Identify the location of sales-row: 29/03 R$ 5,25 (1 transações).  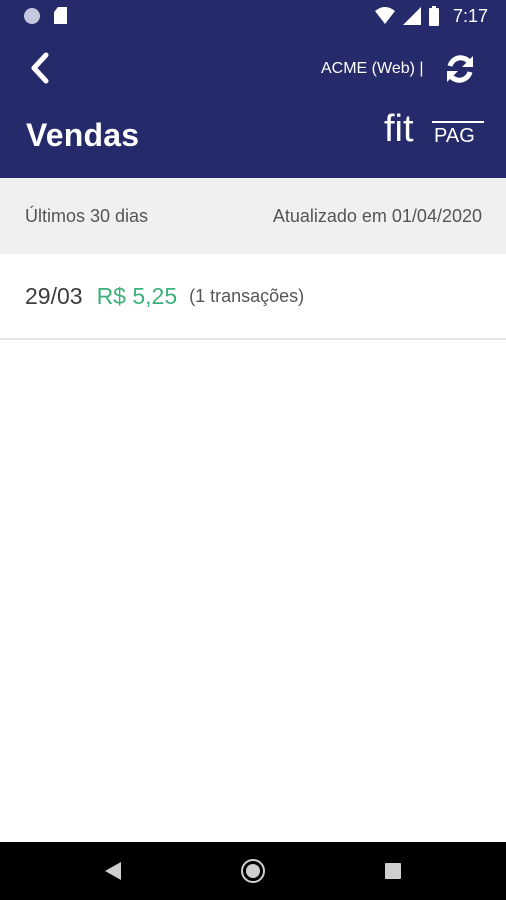
(253, 297).